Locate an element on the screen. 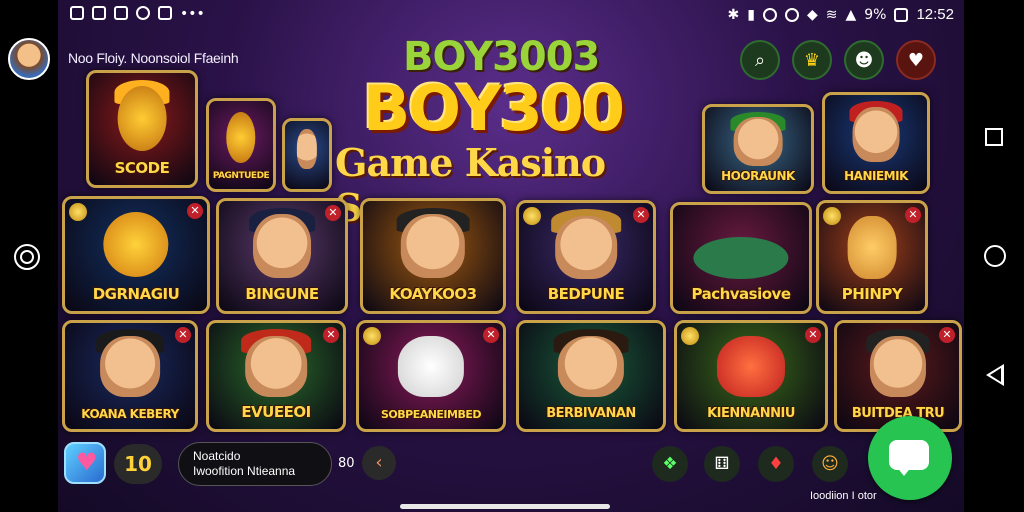 The width and height of the screenshot is (1024, 512). dice-icon: ⚅ is located at coordinates (722, 464).